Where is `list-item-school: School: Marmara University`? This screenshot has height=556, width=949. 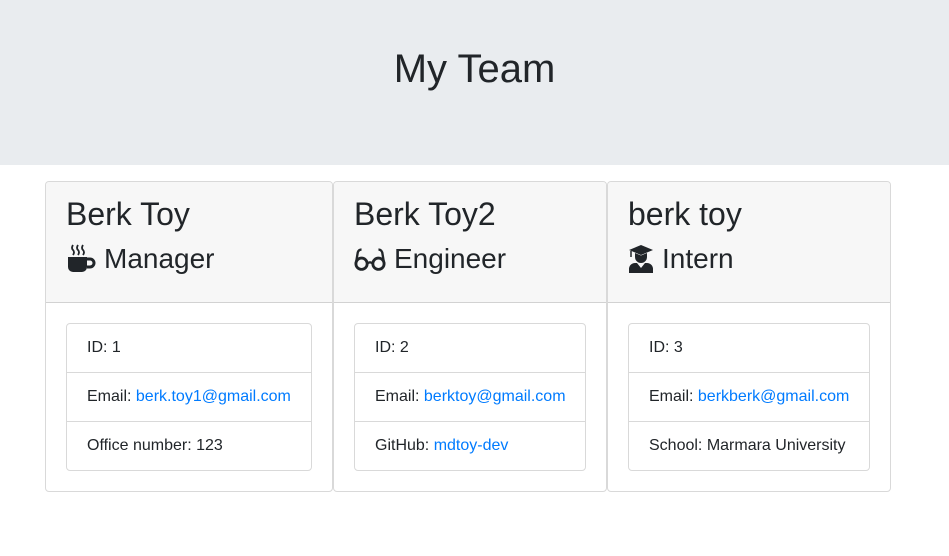
list-item-school: School: Marmara University is located at coordinates (747, 445).